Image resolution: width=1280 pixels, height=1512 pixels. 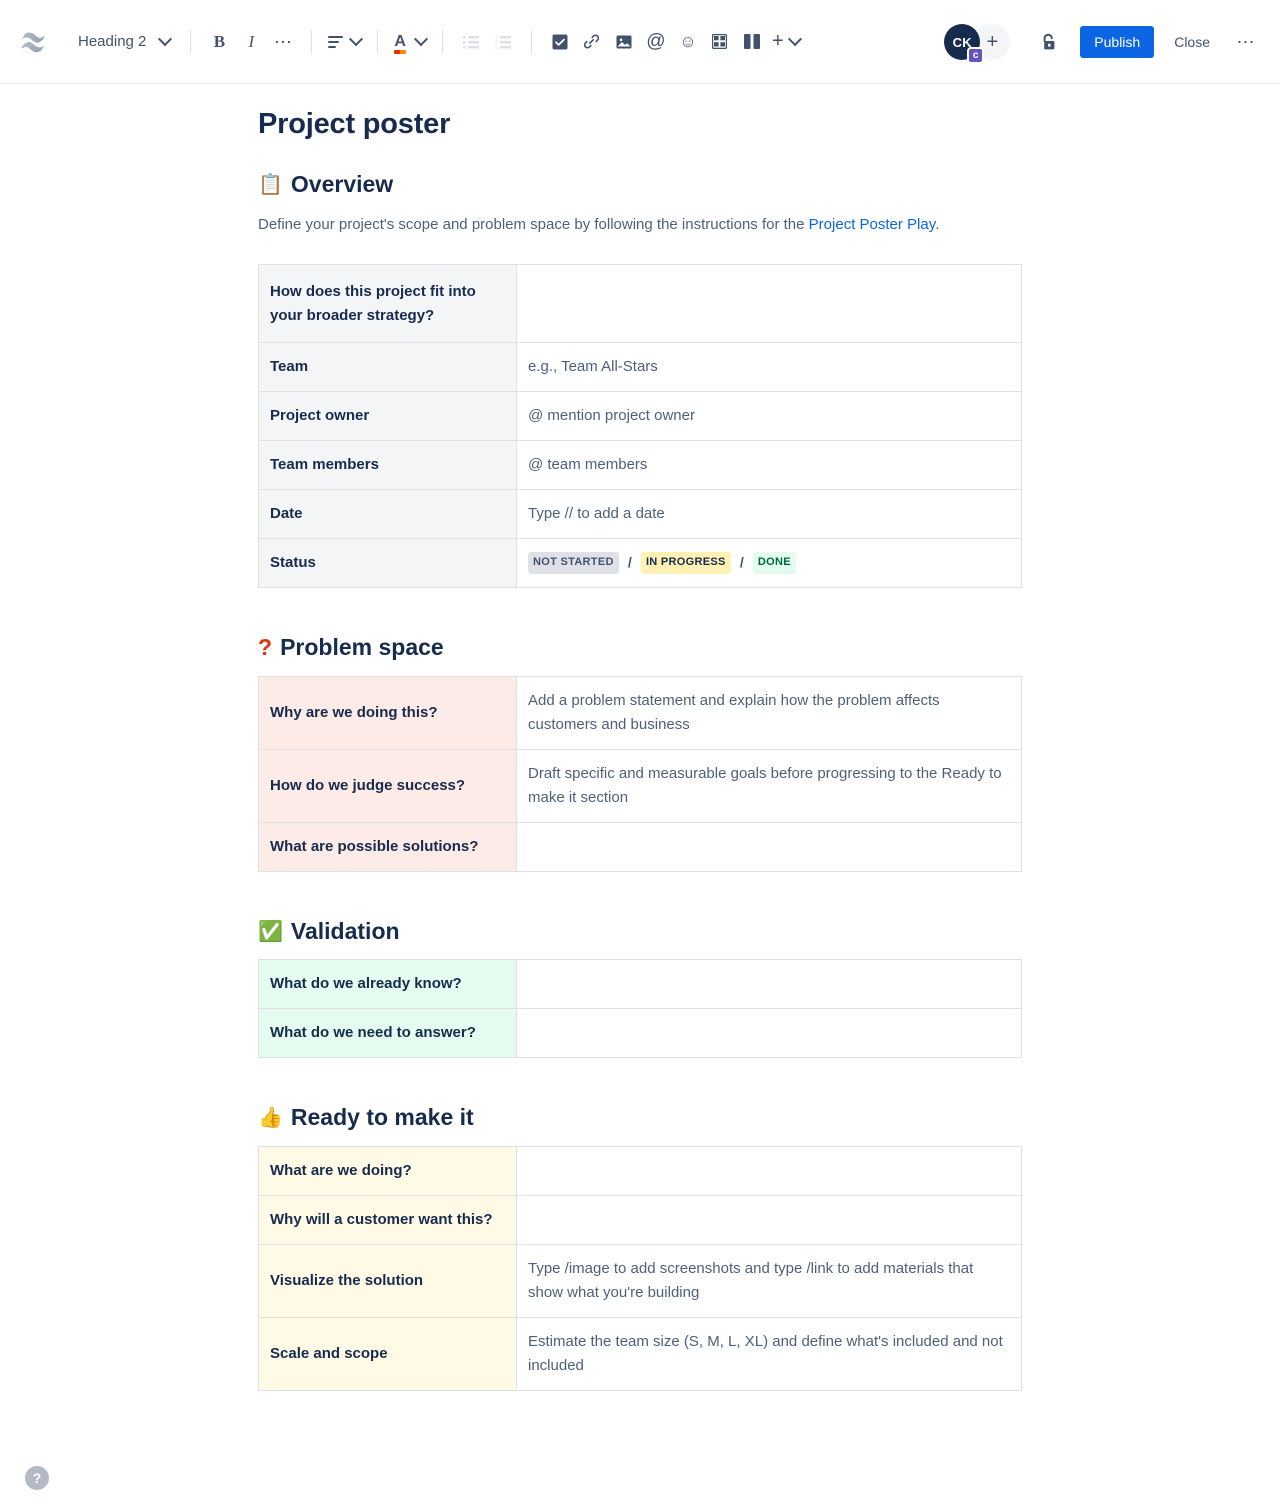 What do you see at coordinates (219, 42) in the screenshot?
I see `bold-button: B` at bounding box center [219, 42].